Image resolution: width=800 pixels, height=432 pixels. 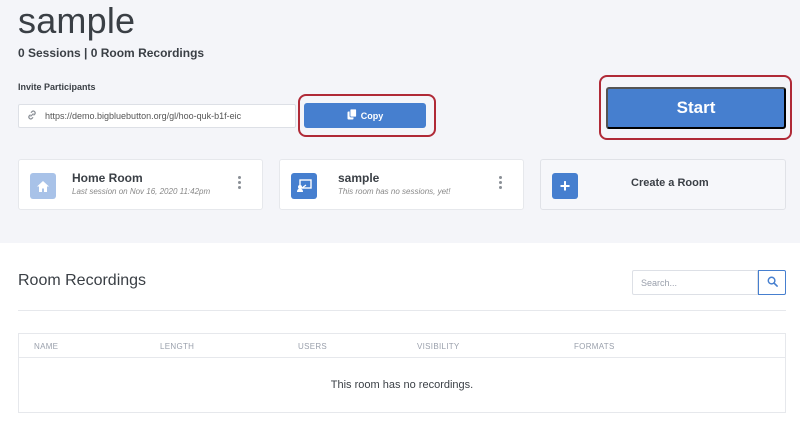 I want to click on column-header-name: NAME, so click(x=46, y=346).